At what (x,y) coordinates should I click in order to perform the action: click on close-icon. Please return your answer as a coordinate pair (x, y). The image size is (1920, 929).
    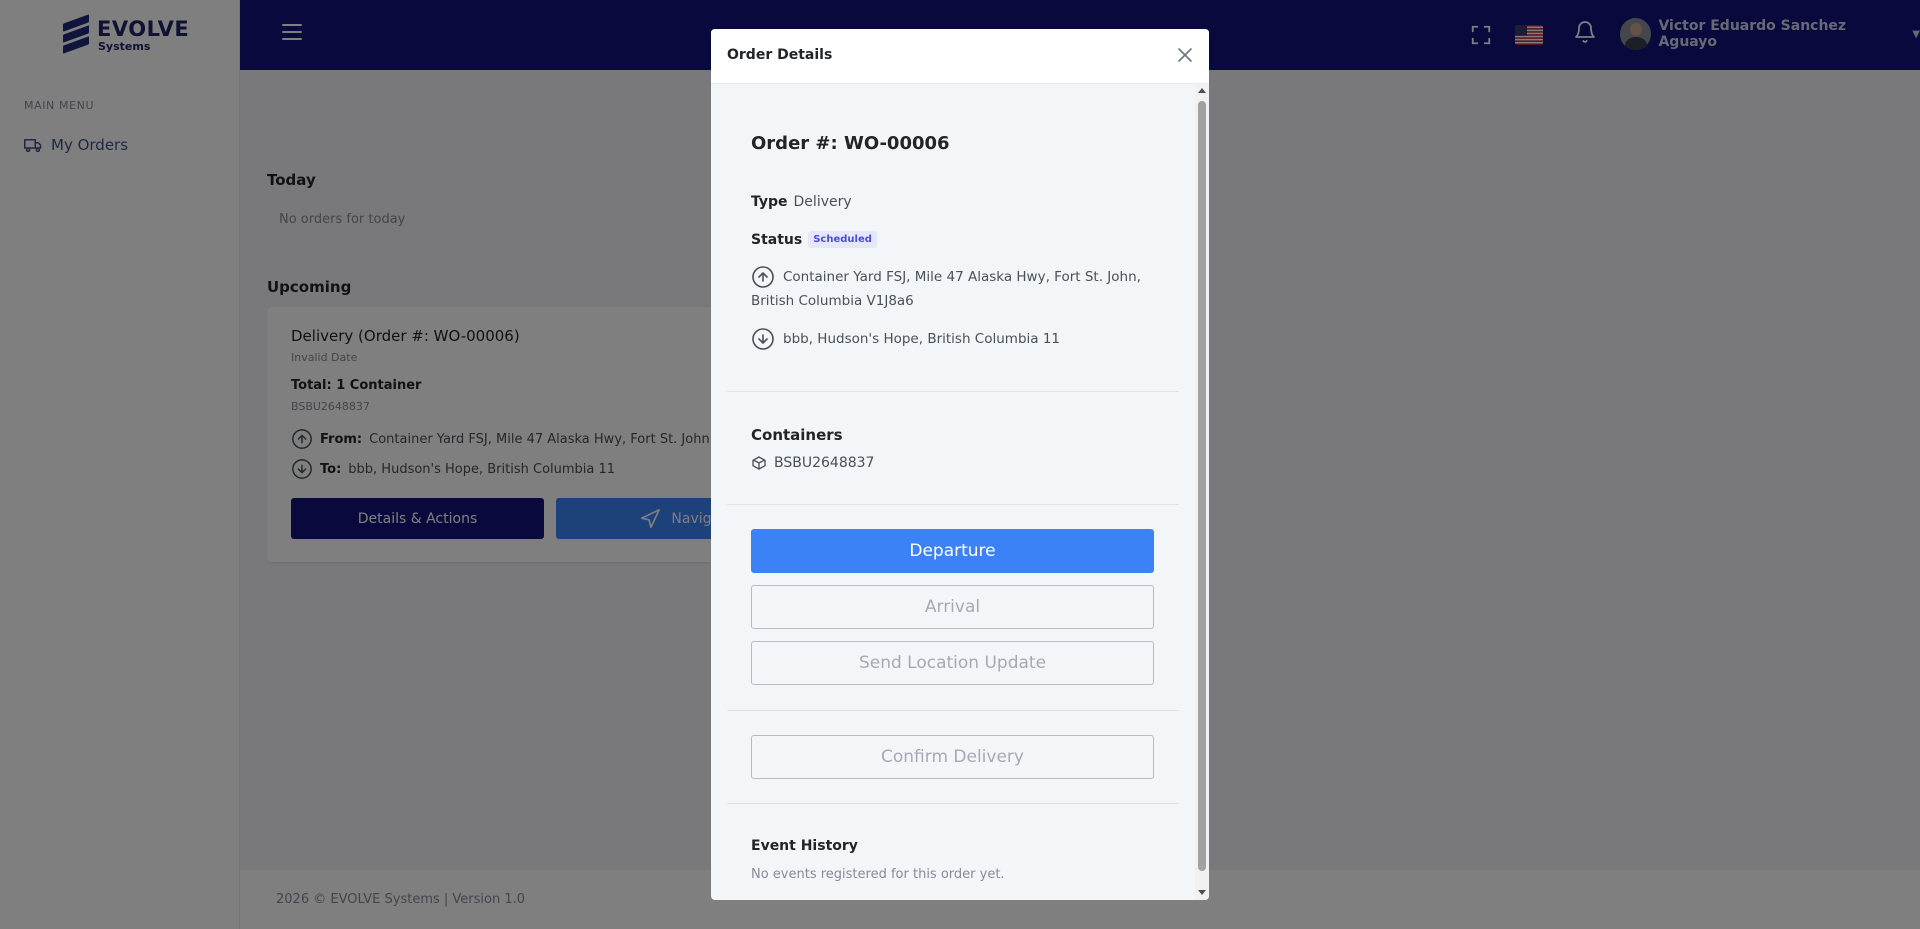
    Looking at the image, I should click on (1185, 55).